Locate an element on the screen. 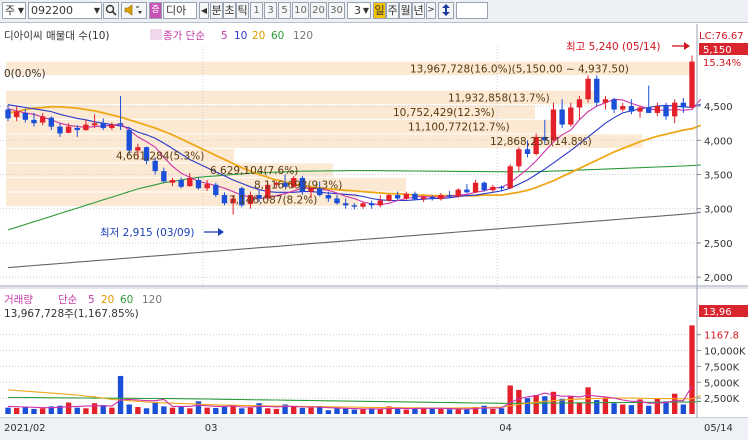 The image size is (748, 443). view-month: 월 is located at coordinates (405, 10).